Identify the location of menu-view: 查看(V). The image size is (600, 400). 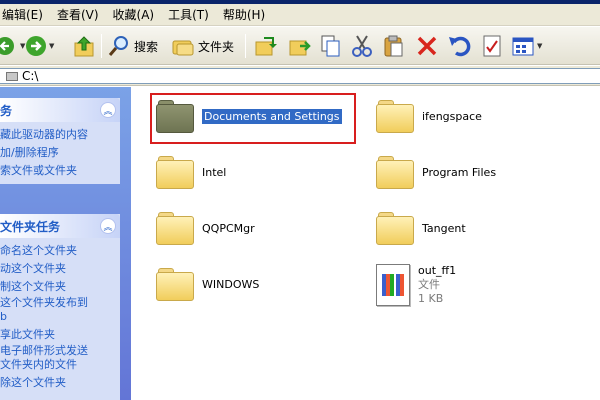
(78, 14).